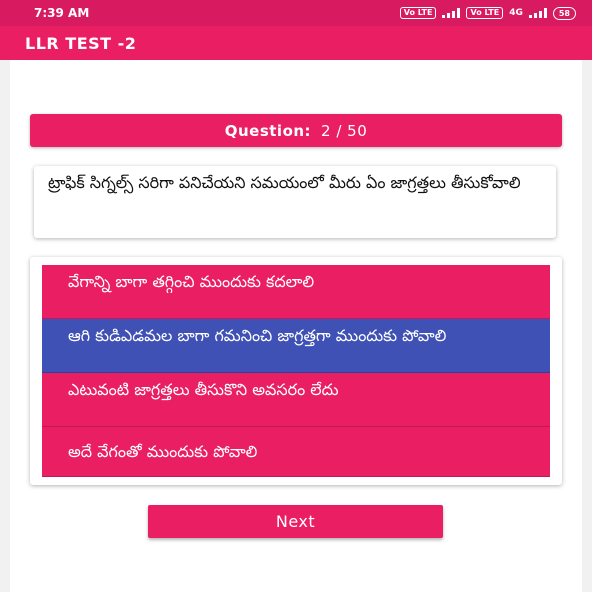  Describe the element at coordinates (587, 326) in the screenshot. I see `right-edge` at that location.